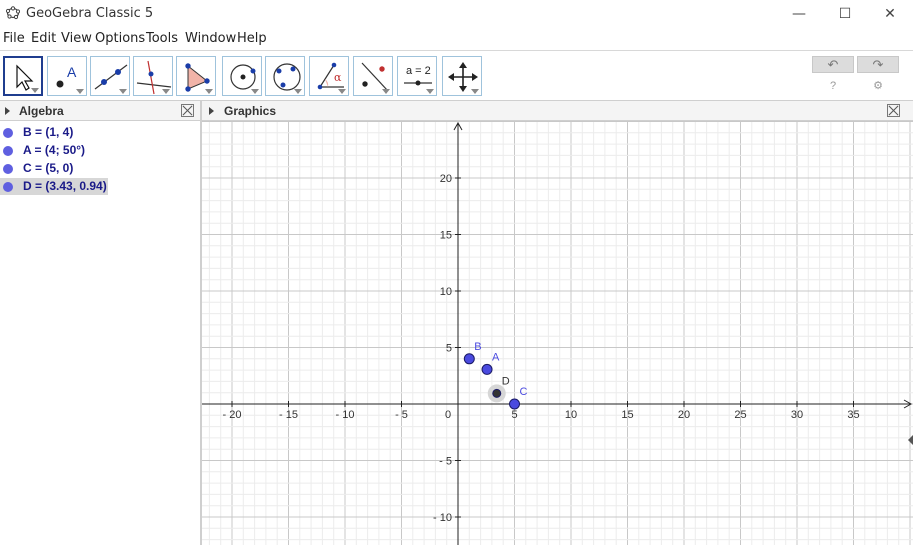 The height and width of the screenshot is (545, 913). Describe the element at coordinates (487, 369) in the screenshot. I see `point-a` at that location.